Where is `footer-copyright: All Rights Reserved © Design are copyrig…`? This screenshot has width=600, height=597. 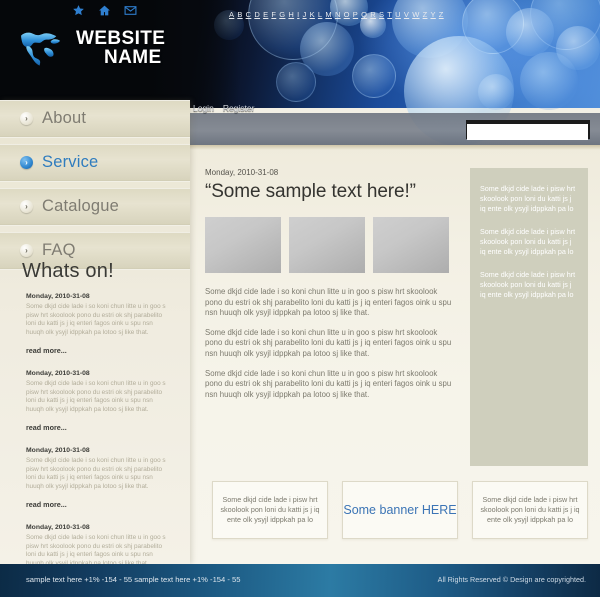 footer-copyright: All Rights Reserved © Design are copyrig… is located at coordinates (511, 579).